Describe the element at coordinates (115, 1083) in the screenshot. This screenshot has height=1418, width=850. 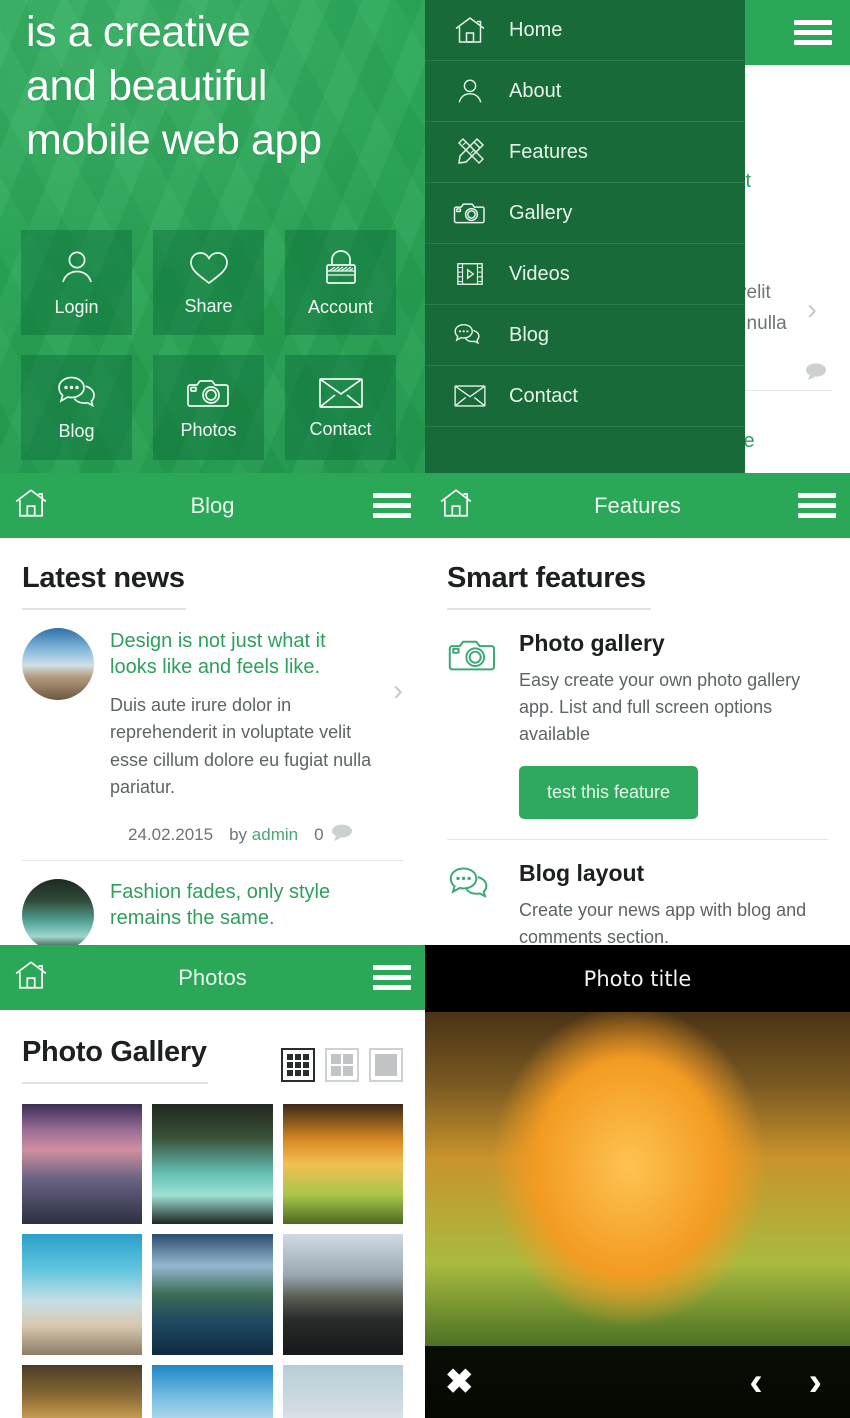
I see `section-underline` at that location.